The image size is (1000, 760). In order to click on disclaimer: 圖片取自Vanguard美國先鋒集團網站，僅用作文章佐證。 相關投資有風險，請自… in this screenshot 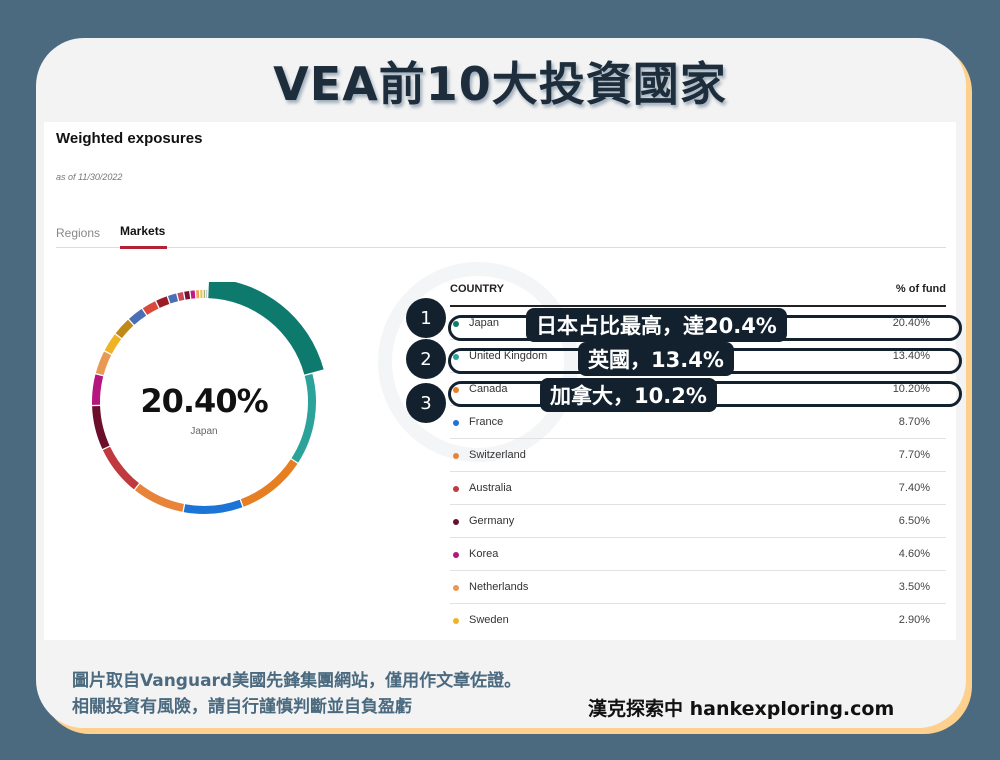, I will do `click(296, 694)`.